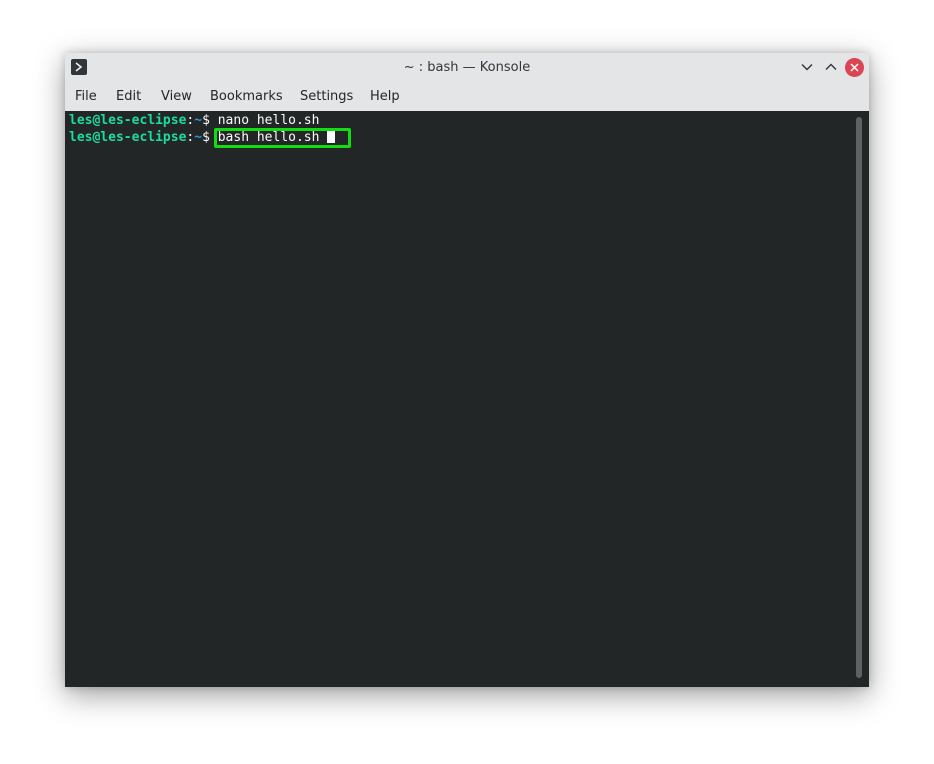 This screenshot has height=764, width=934. I want to click on menu-settings: Settings, so click(326, 97).